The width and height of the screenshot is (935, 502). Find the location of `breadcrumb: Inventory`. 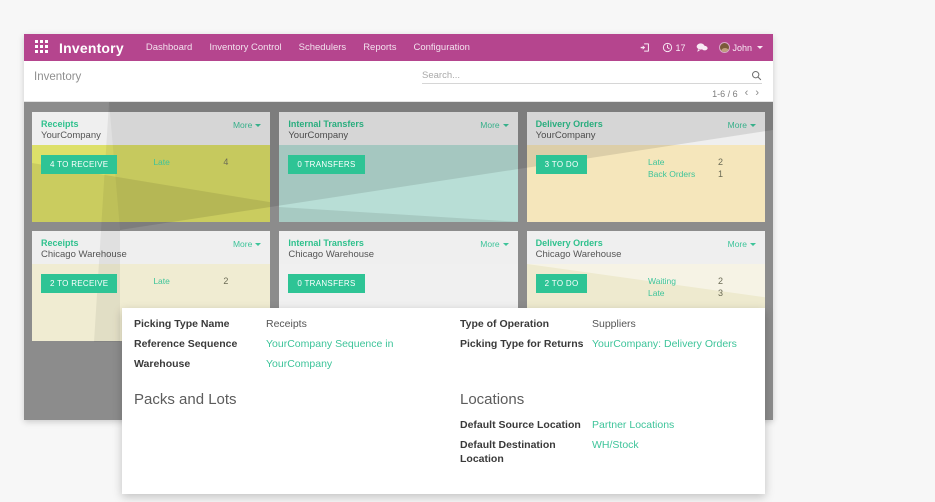

breadcrumb: Inventory is located at coordinates (58, 77).